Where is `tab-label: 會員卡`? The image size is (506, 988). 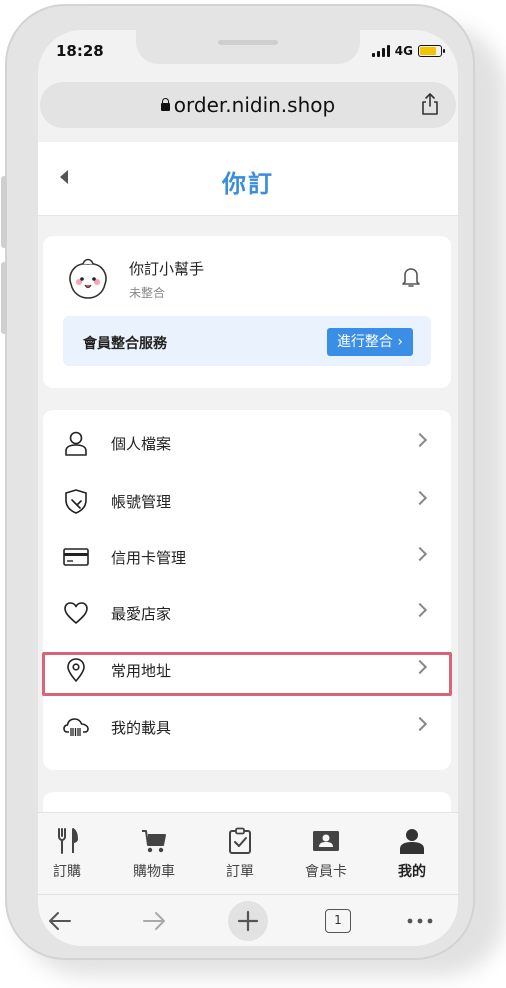 tab-label: 會員卡 is located at coordinates (326, 872).